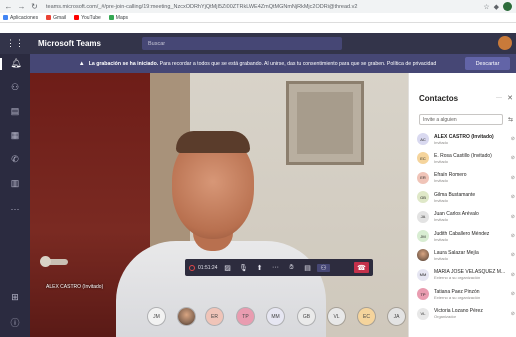  Describe the element at coordinates (423, 197) in the screenshot. I see `contact-avatar: GB` at that location.